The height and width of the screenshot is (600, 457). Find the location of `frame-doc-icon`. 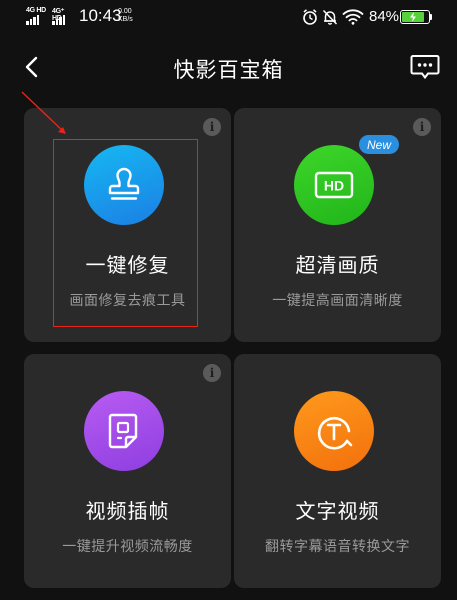

frame-doc-icon is located at coordinates (123, 431).